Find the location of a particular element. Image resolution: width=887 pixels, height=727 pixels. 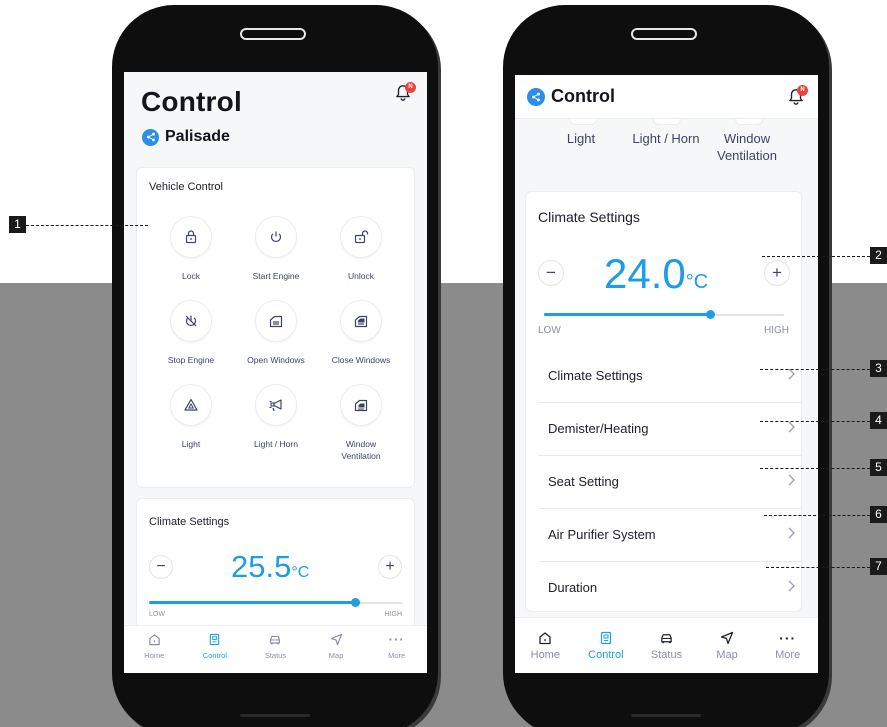

callout-6: 6 is located at coordinates (878, 514).